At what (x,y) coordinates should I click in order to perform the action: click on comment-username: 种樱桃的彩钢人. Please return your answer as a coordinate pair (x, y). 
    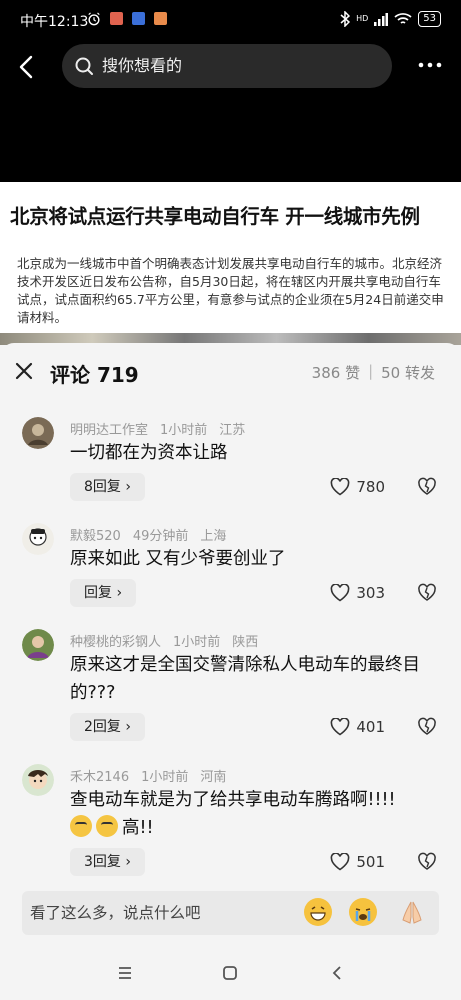
    Looking at the image, I should click on (115, 640).